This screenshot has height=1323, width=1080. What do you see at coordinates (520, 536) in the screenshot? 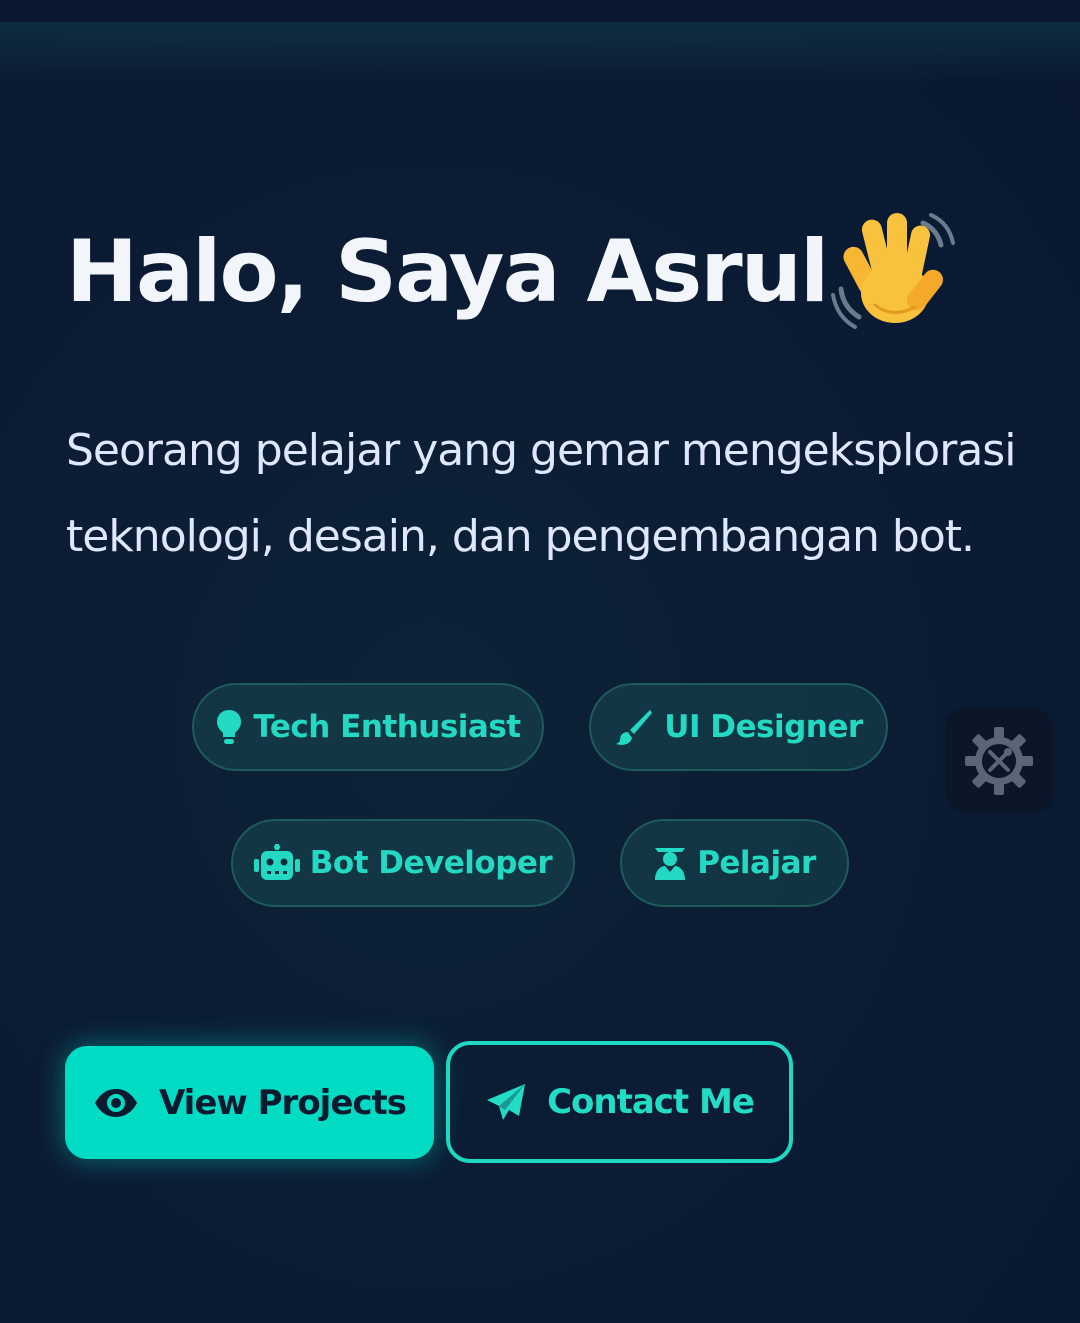
I see `hero-subtitle-line2: teknologi, desain, dan pengembangan bot.` at bounding box center [520, 536].